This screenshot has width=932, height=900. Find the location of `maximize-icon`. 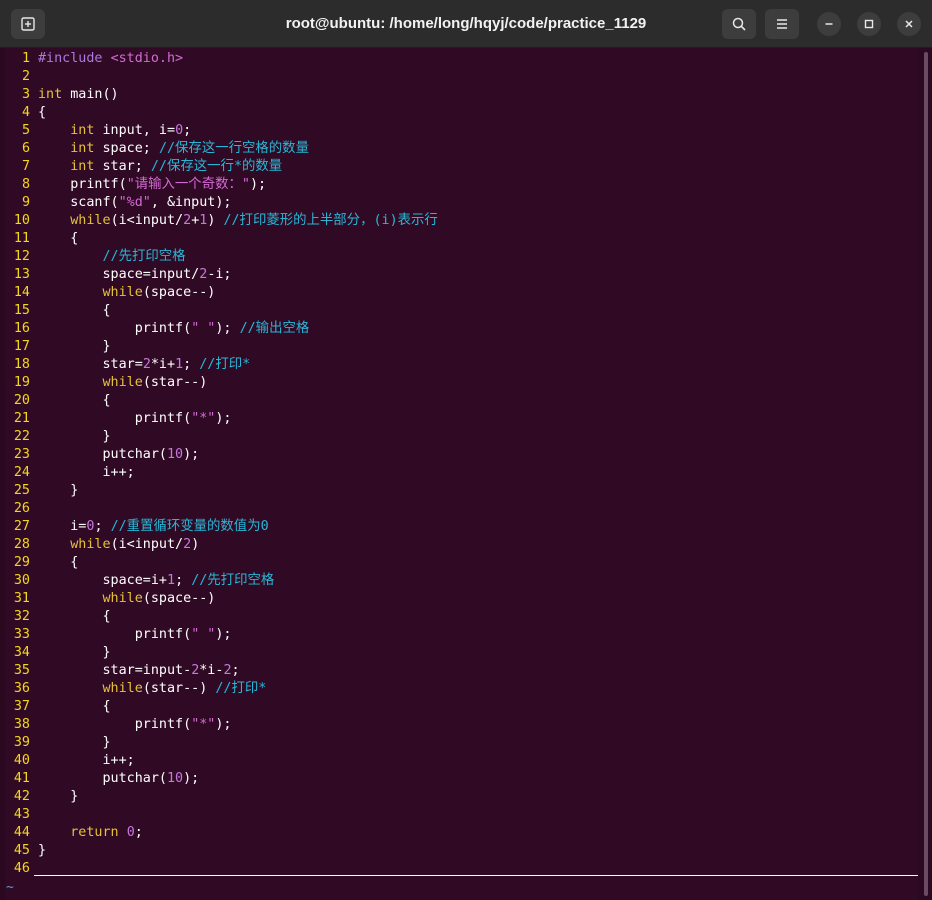

maximize-icon is located at coordinates (869, 24).